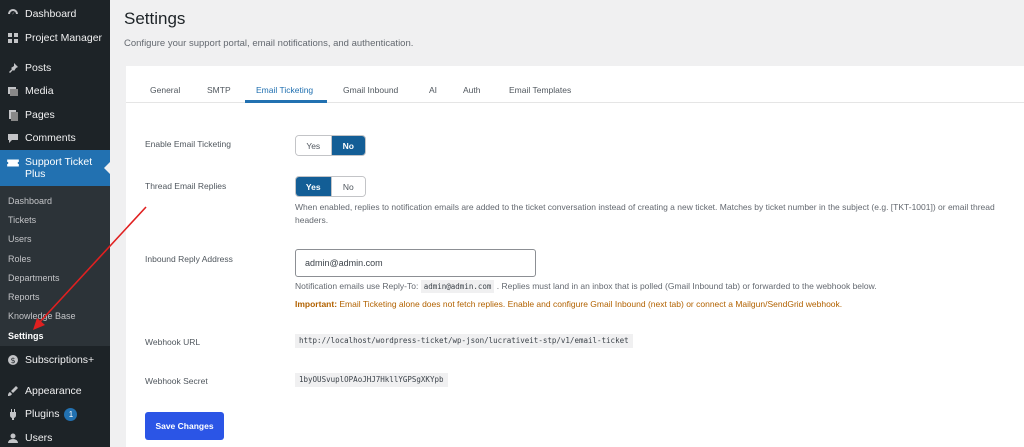 The image size is (1024, 447). I want to click on menu-label: Support Ticket Plus, so click(59, 168).